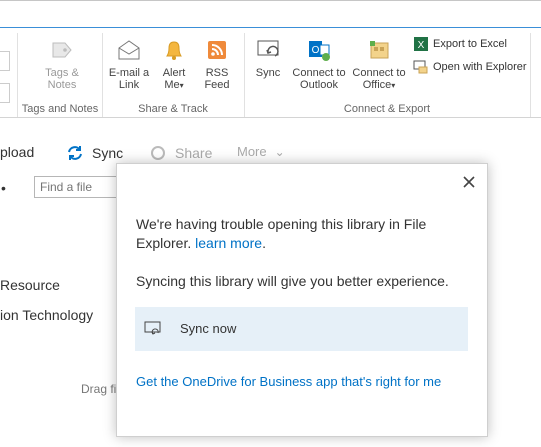  Describe the element at coordinates (62, 64) in the screenshot. I see `tags-notes-button: Tags & Notes` at that location.